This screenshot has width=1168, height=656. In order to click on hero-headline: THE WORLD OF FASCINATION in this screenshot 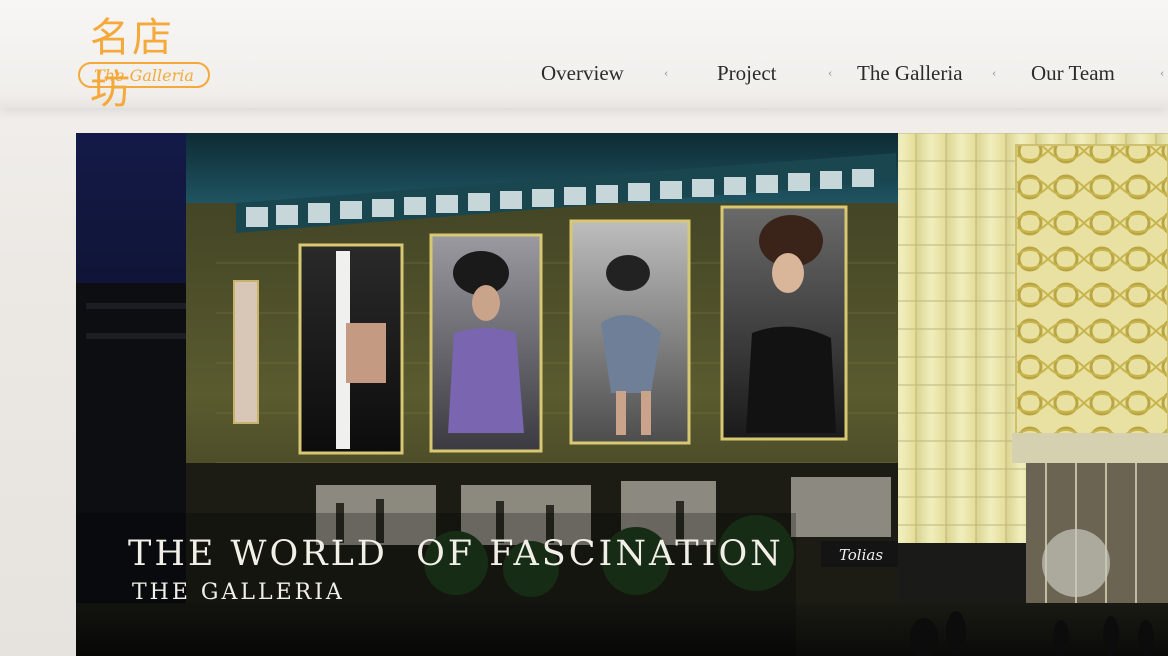, I will do `click(456, 554)`.